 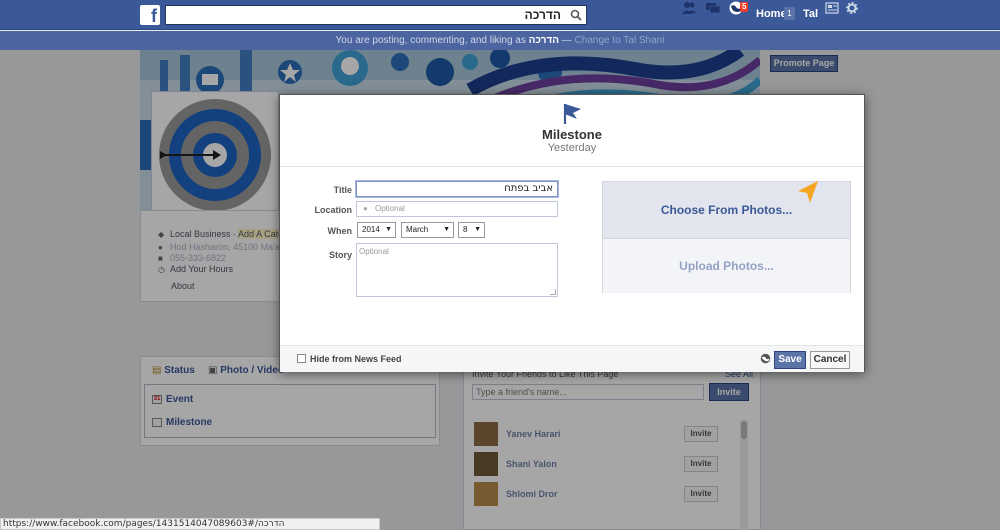 What do you see at coordinates (150, 15) in the screenshot?
I see `facebook-logo: f` at bounding box center [150, 15].